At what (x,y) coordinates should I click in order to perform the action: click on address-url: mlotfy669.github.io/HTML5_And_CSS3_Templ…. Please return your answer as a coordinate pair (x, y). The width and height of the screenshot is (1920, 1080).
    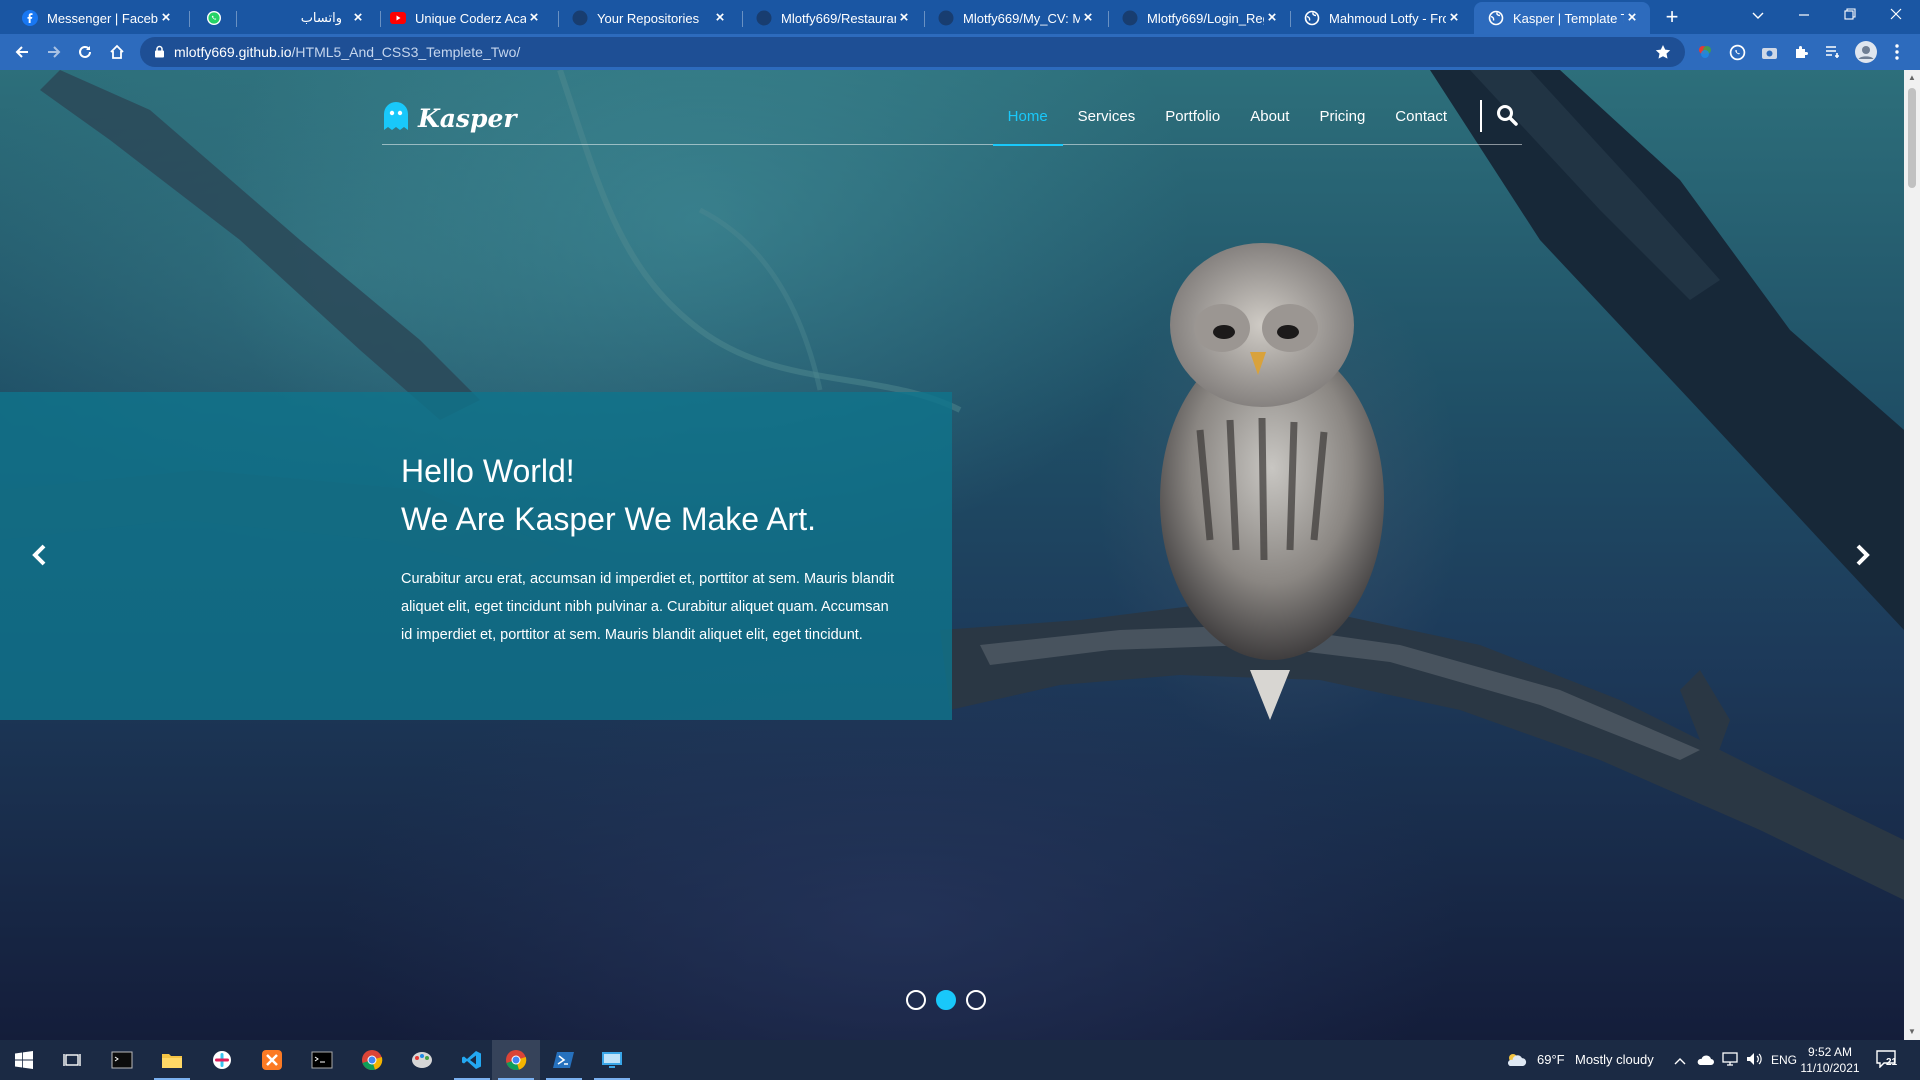
    Looking at the image, I should click on (347, 52).